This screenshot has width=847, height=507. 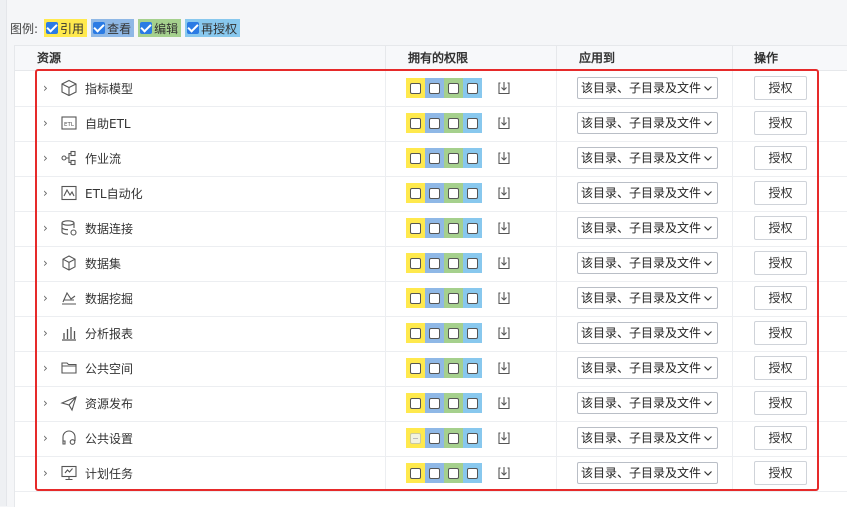 I want to click on permissions-cell, so click(x=471, y=193).